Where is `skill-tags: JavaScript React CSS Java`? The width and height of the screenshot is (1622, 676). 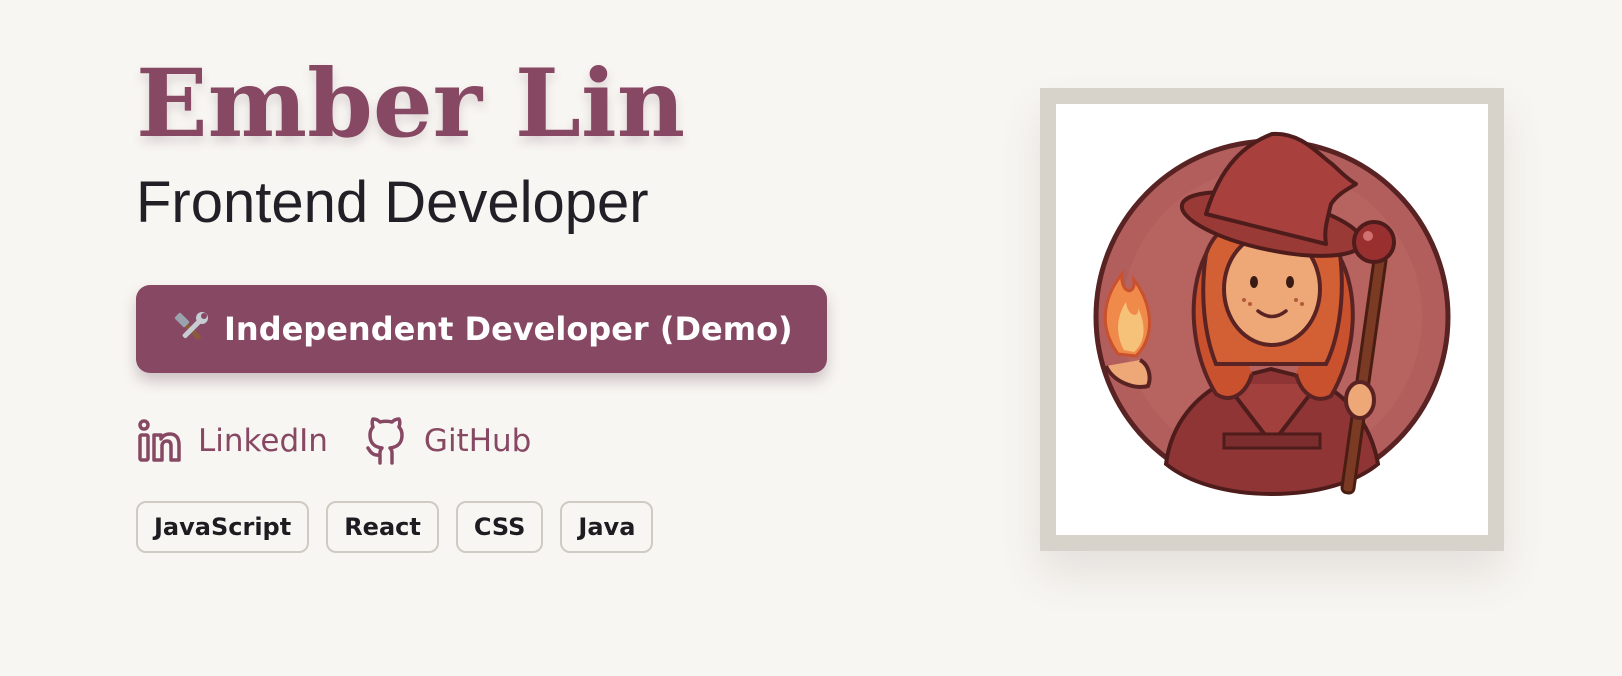 skill-tags: JavaScript React CSS Java is located at coordinates (516, 527).